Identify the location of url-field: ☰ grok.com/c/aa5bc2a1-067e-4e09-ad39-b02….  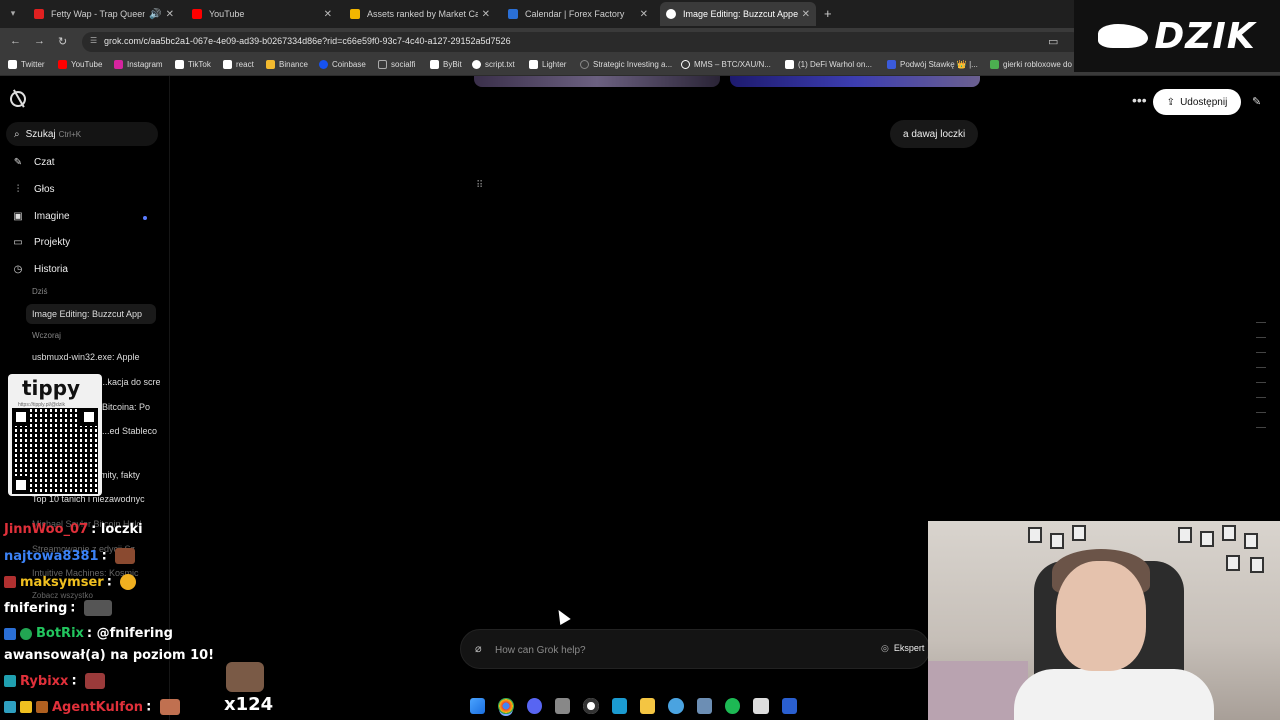
(582, 42).